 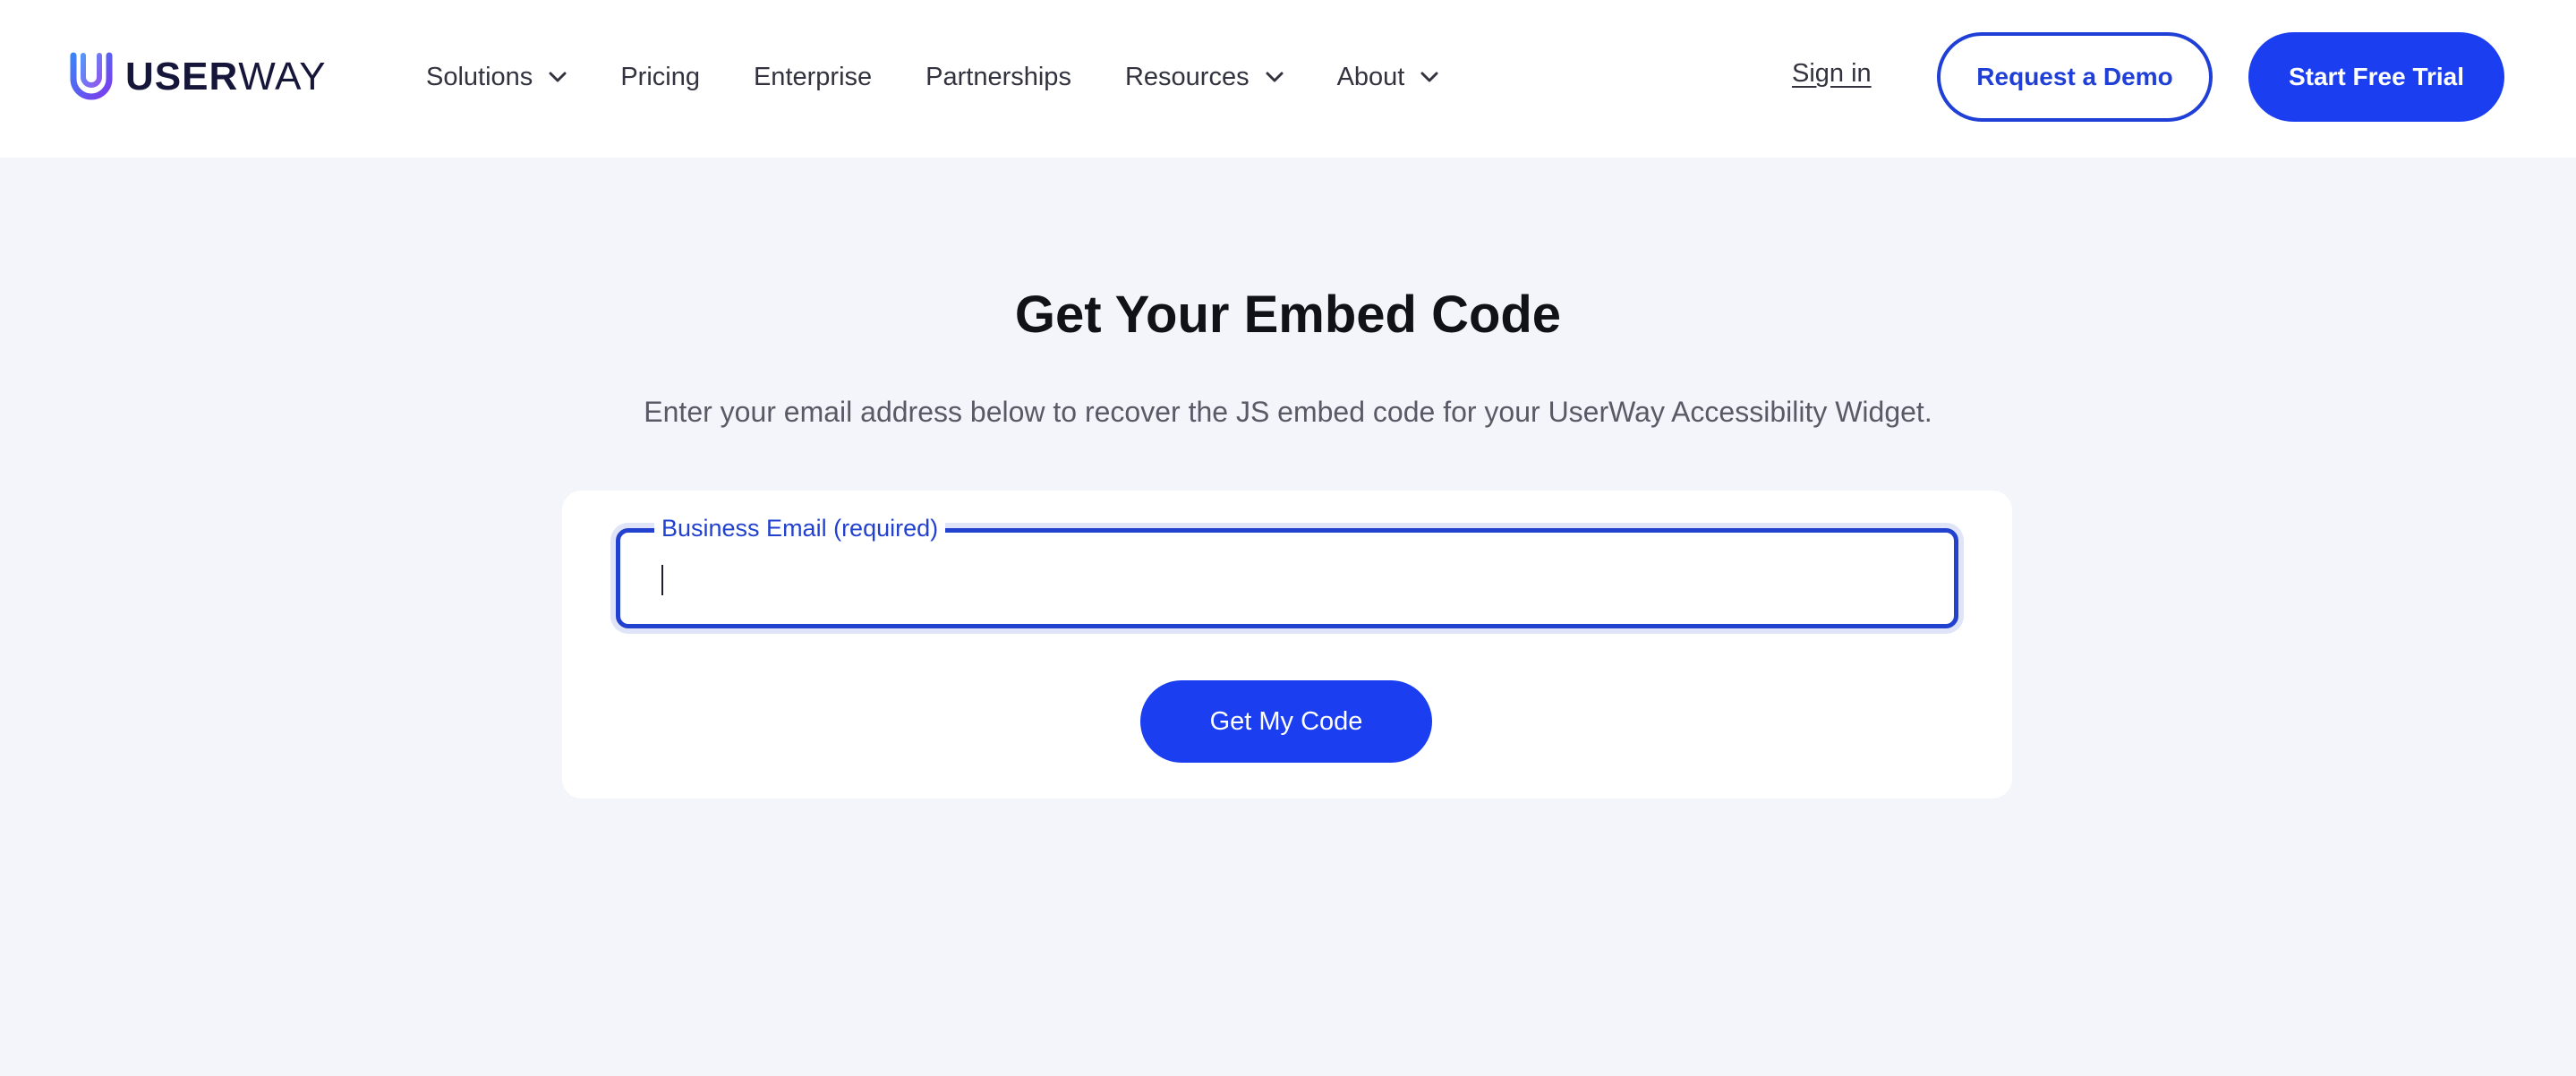 What do you see at coordinates (1832, 74) in the screenshot?
I see `sign-in-link: Sign in` at bounding box center [1832, 74].